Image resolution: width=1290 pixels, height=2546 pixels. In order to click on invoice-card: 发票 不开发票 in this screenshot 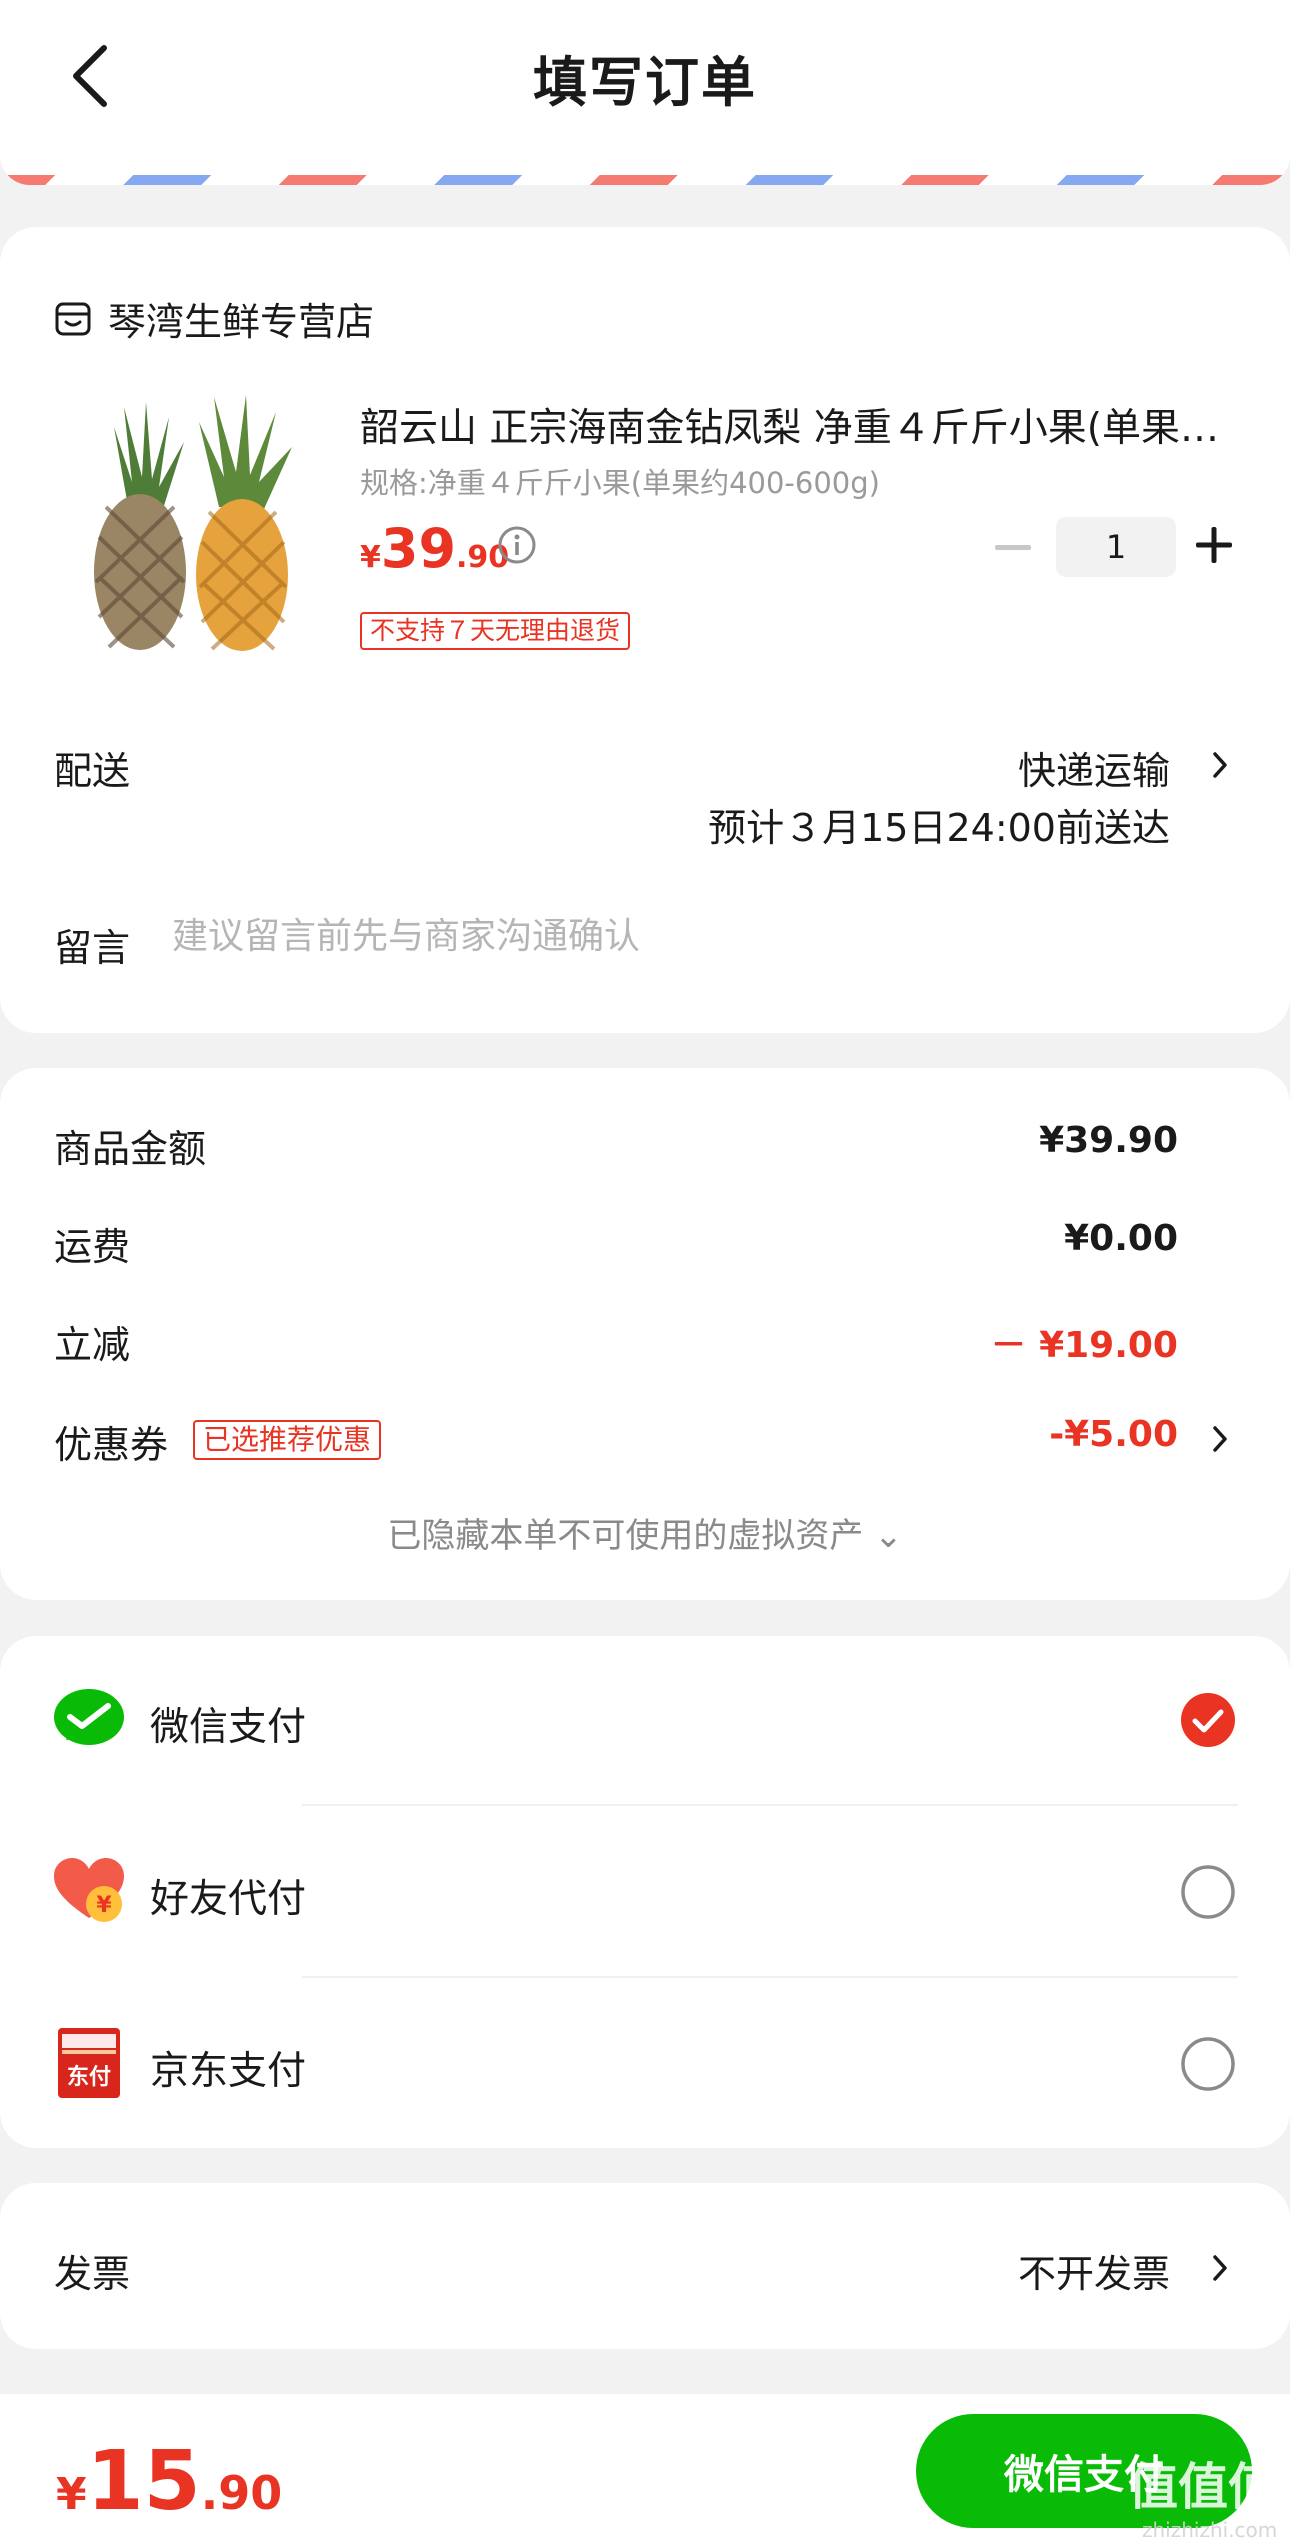, I will do `click(645, 2266)`.